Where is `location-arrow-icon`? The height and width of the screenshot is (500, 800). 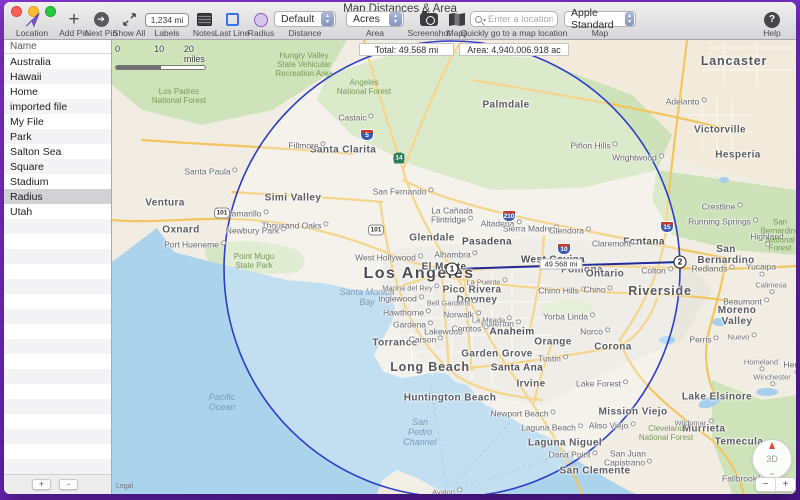 location-arrow-icon is located at coordinates (32, 19).